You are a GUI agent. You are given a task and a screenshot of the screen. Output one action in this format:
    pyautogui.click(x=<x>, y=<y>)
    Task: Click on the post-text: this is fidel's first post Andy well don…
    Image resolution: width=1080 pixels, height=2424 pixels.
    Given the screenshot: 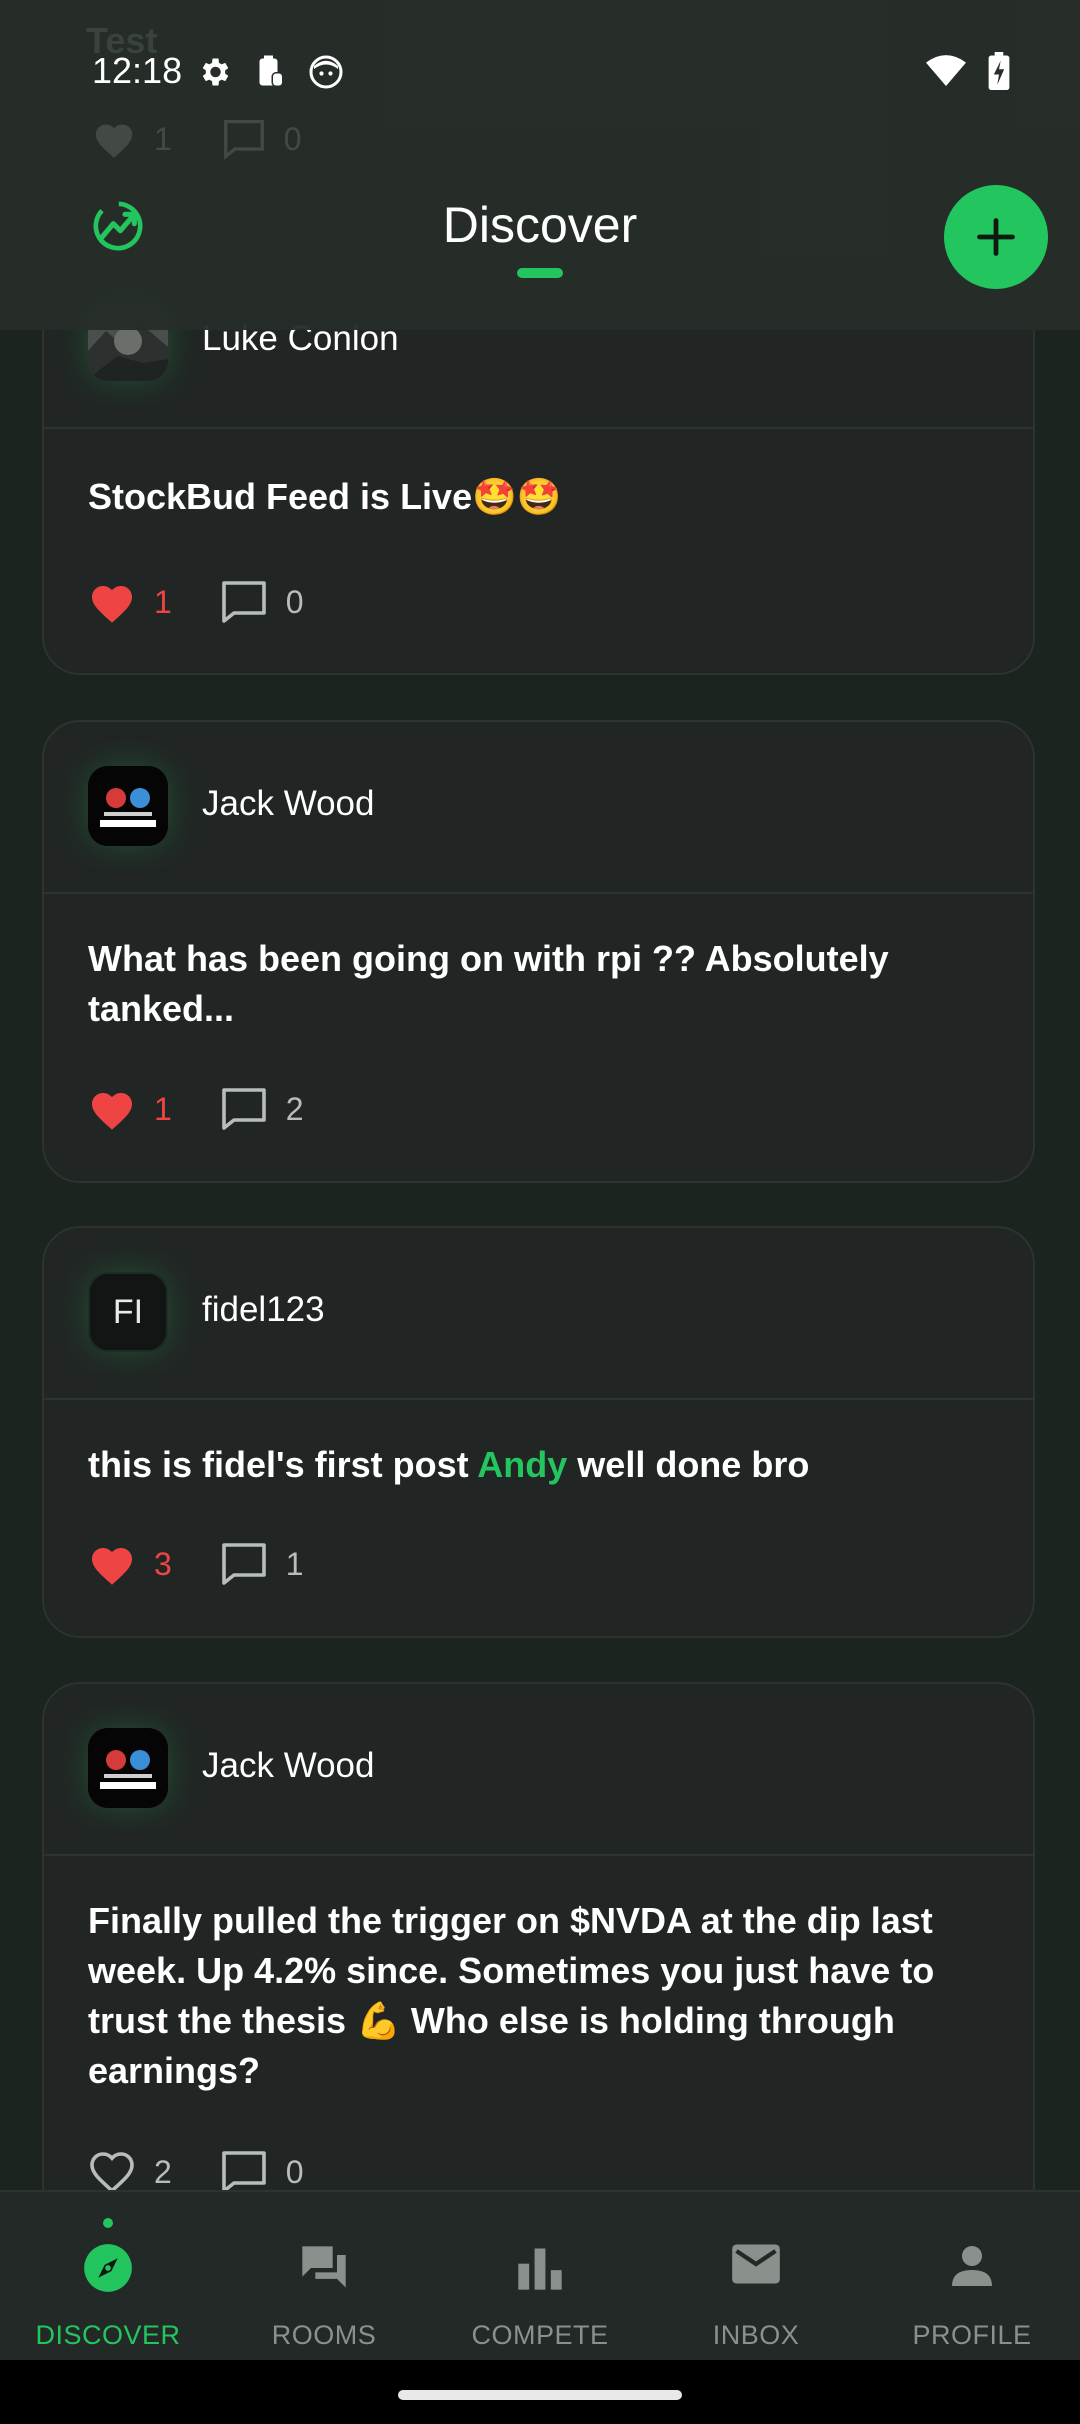 What is the action you would take?
    pyautogui.click(x=538, y=1465)
    